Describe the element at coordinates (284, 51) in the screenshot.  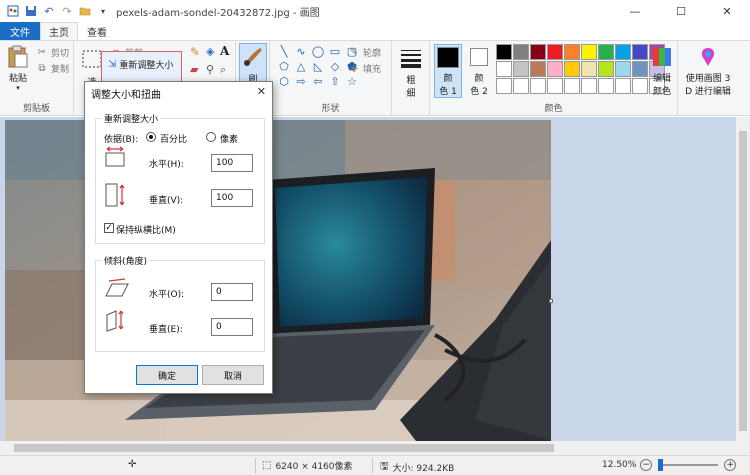
I see `line-shape-icon: ╲` at that location.